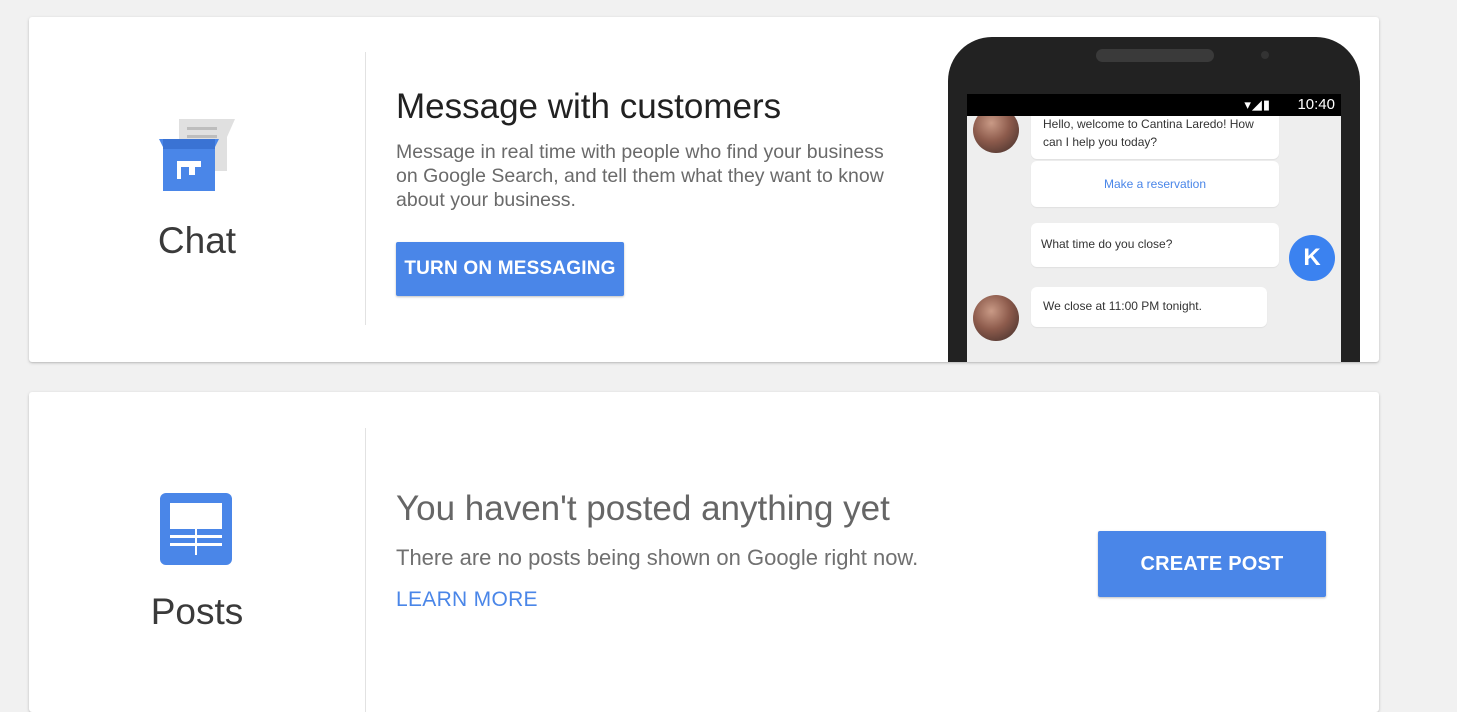 This screenshot has height=712, width=1457. I want to click on phone-status-bar: ▾◢▮ 10:40, so click(1154, 105).